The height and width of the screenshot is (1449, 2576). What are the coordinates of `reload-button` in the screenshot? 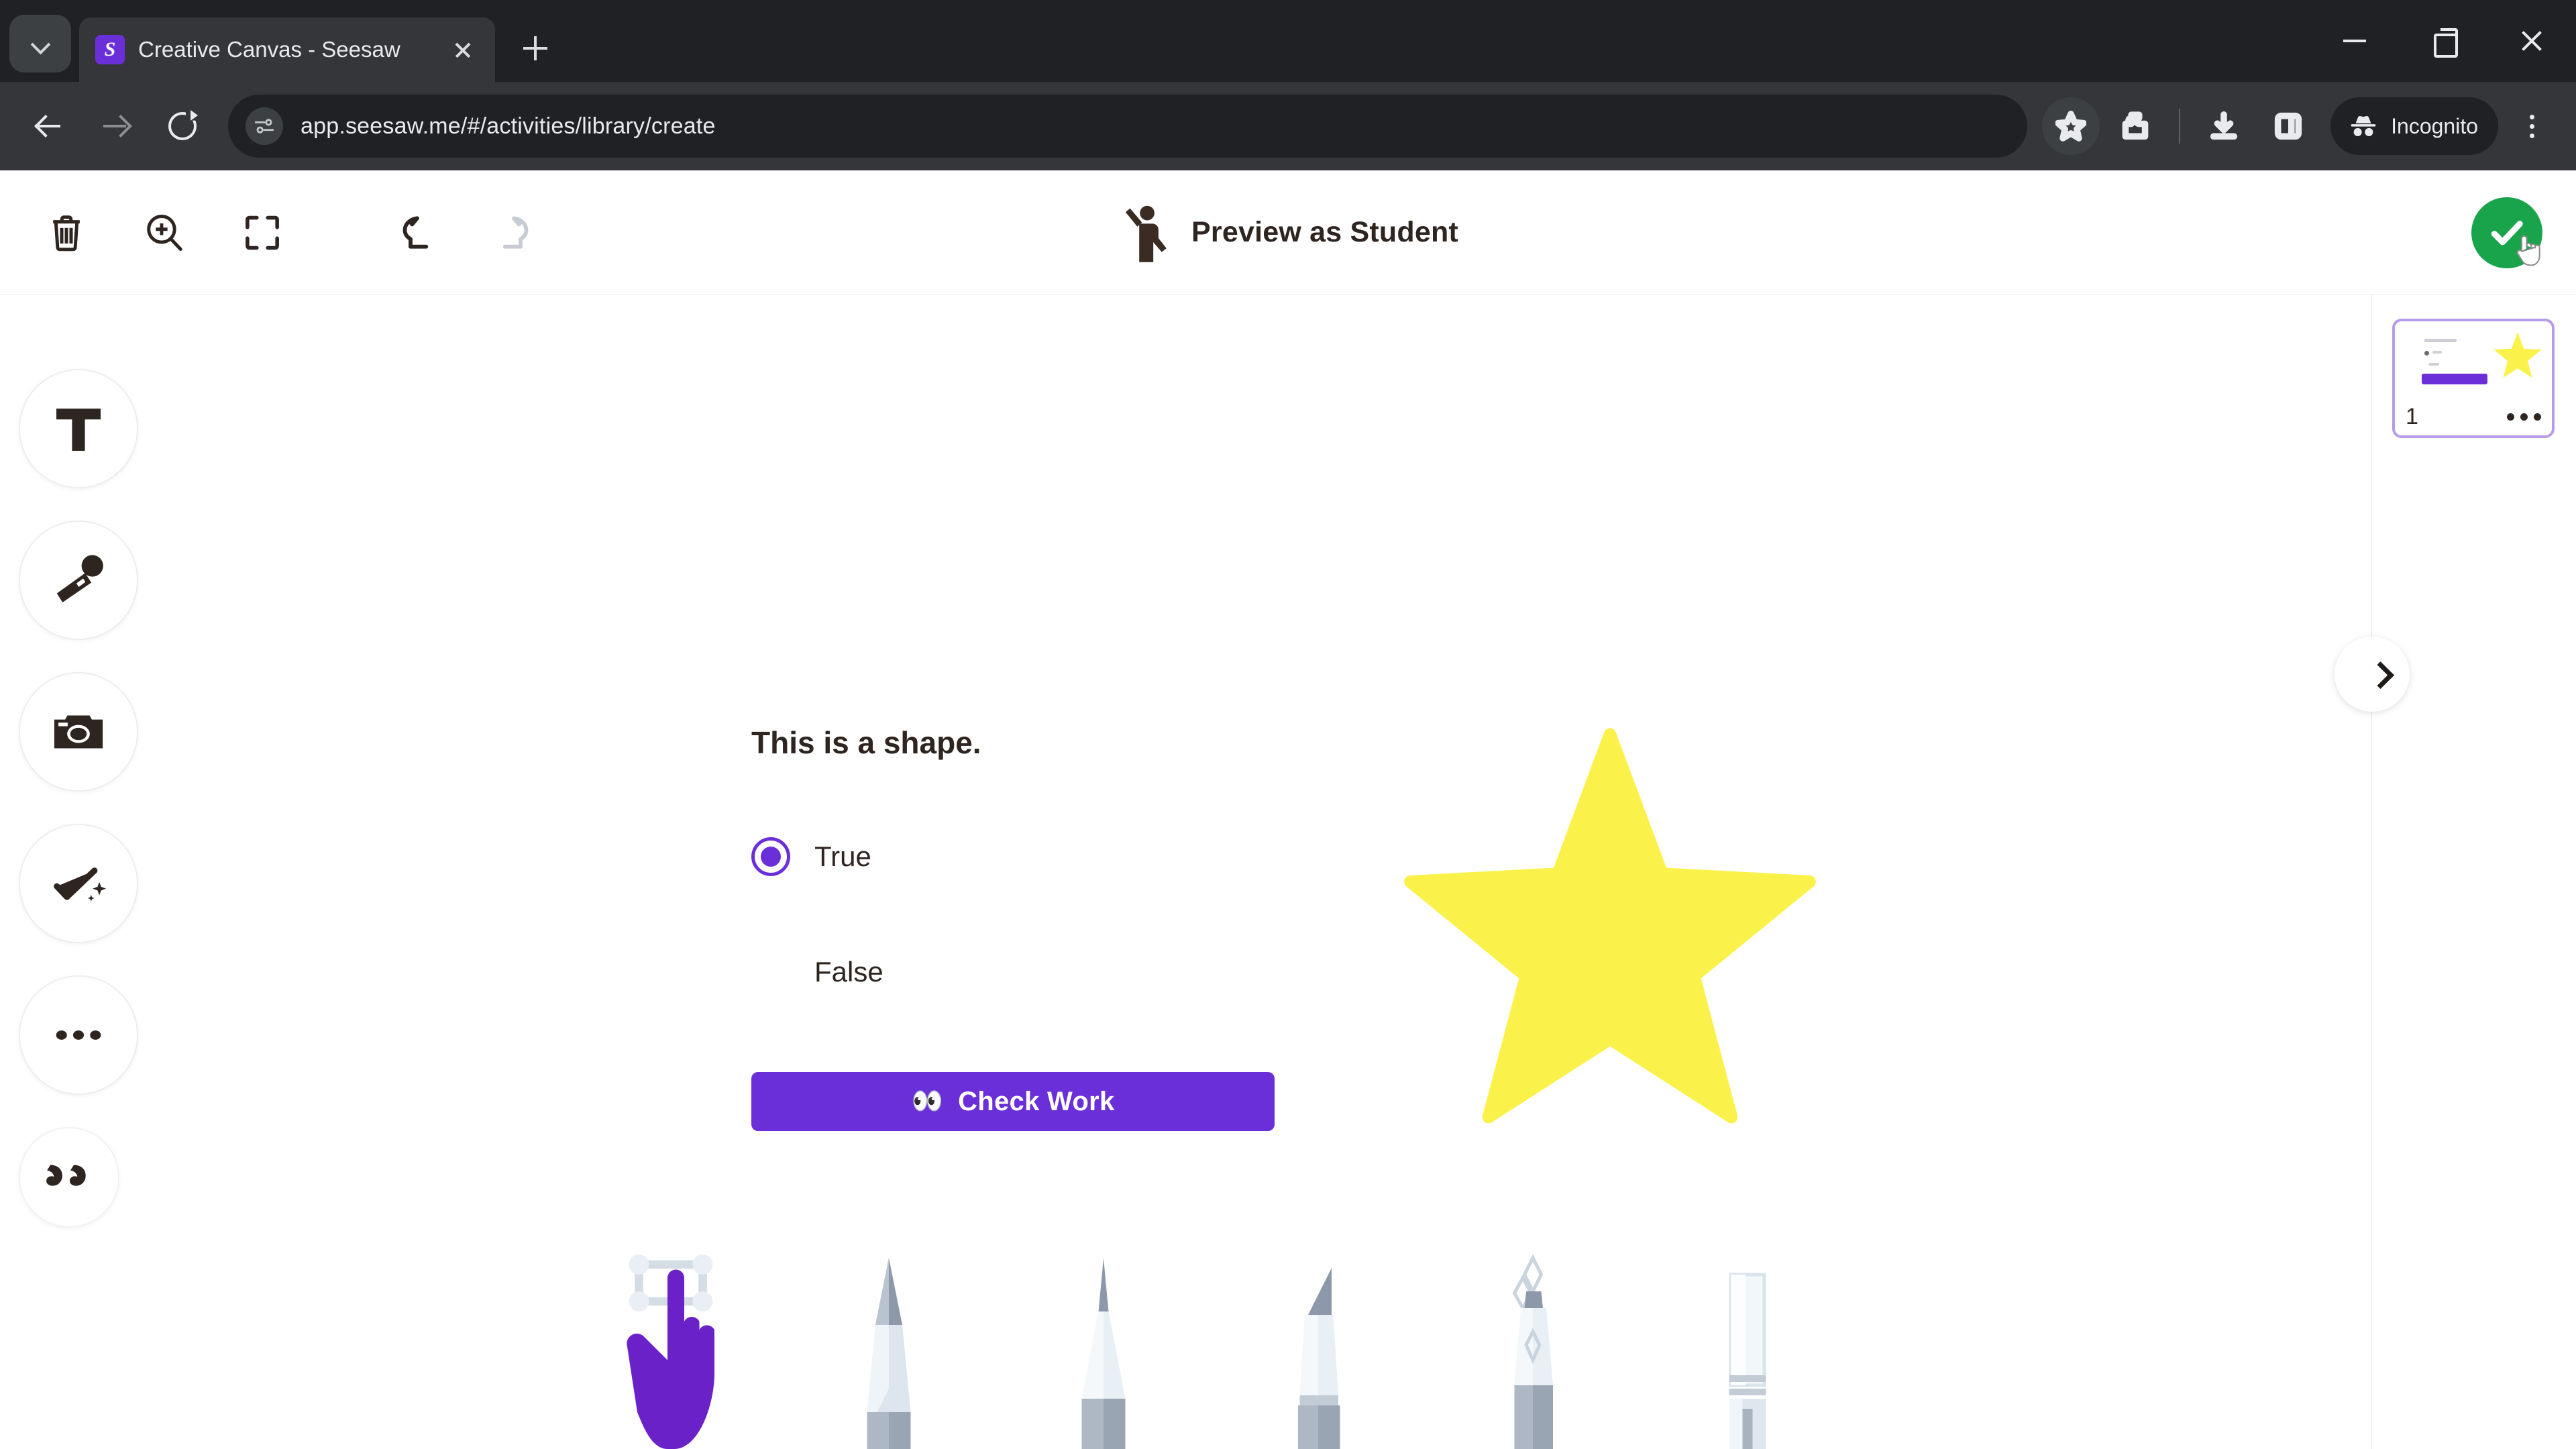 It's located at (182, 126).